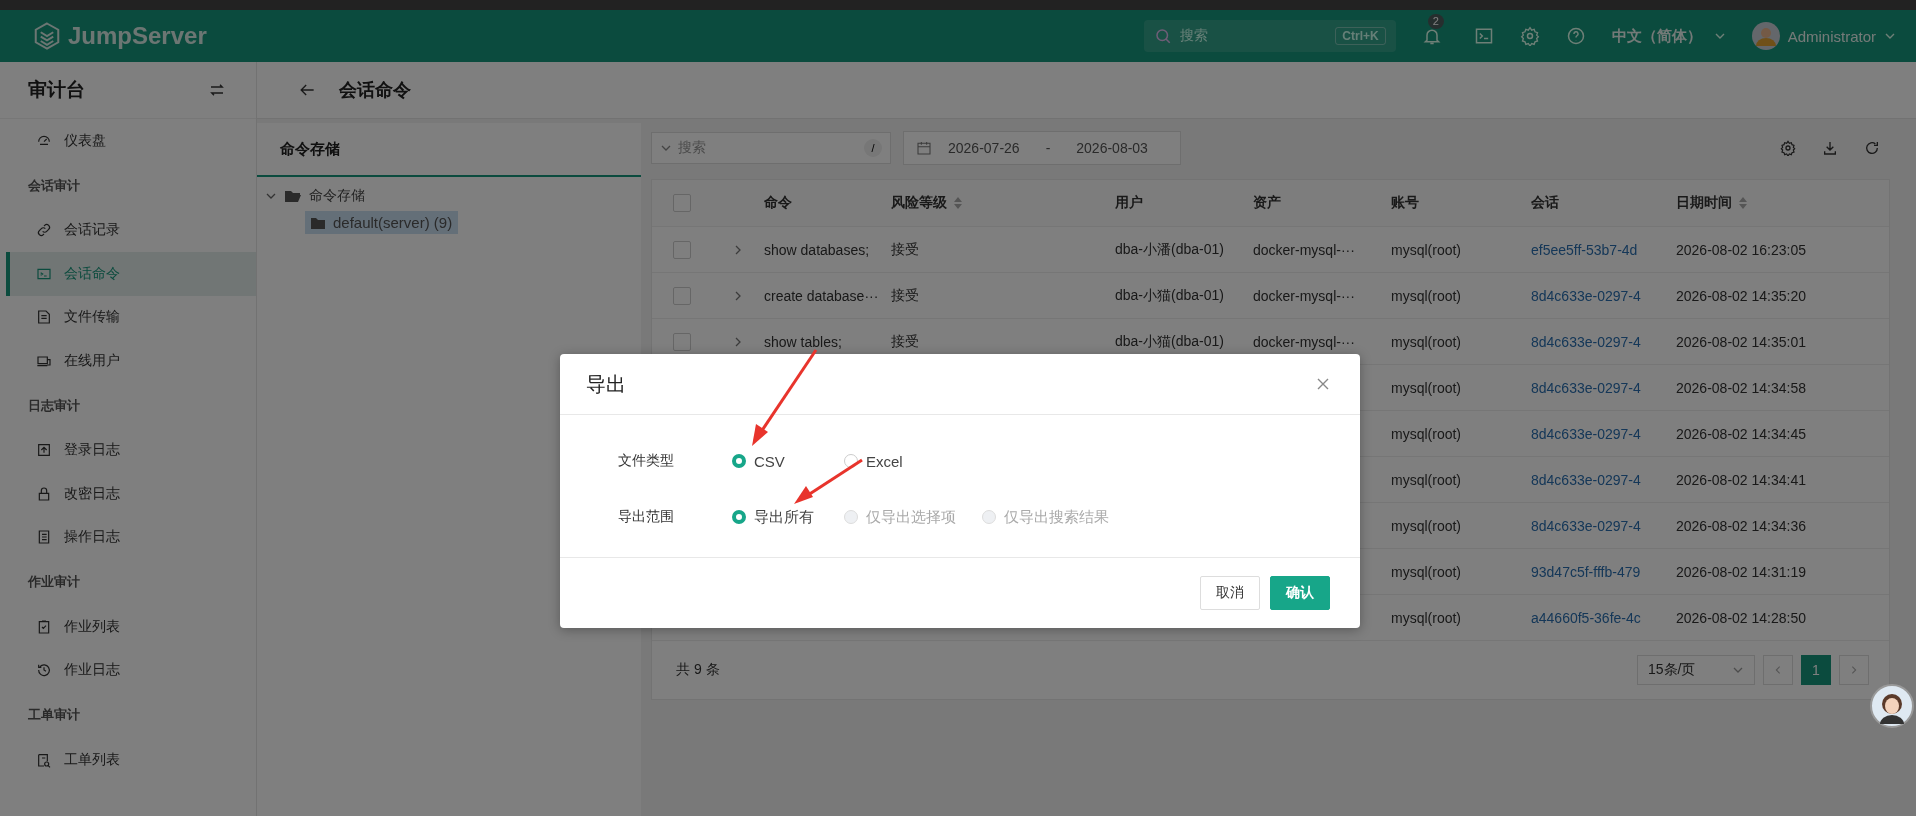 The image size is (1916, 816). I want to click on sidebar-item: 作业日志, so click(131, 670).